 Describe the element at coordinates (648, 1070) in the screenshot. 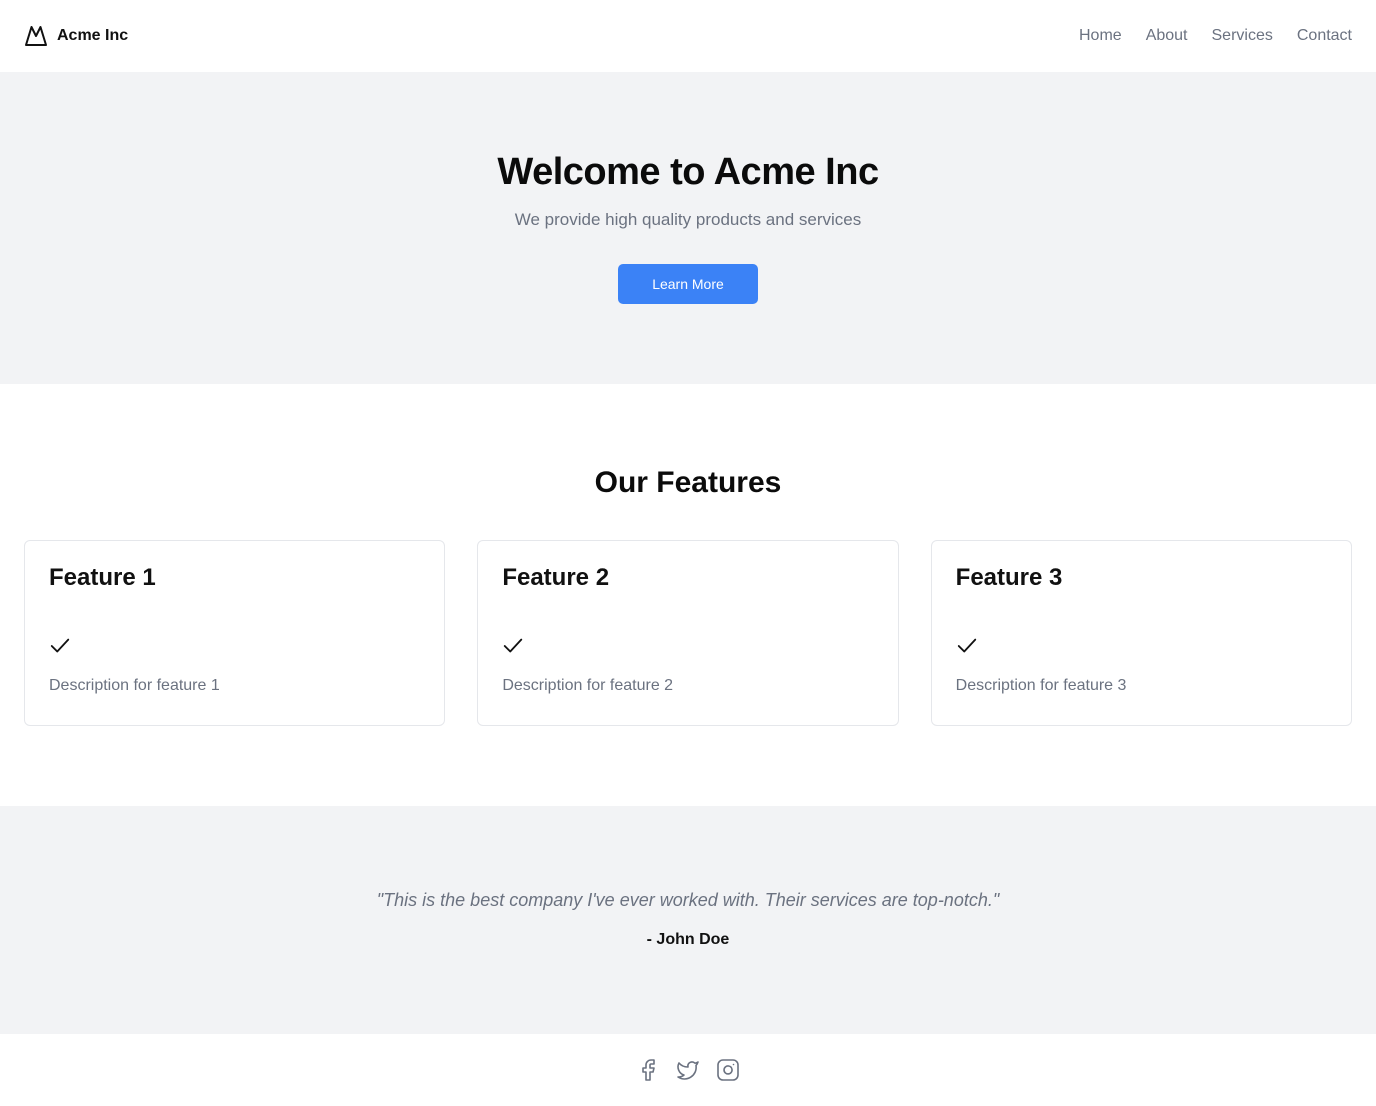

I see `facebook-icon` at that location.